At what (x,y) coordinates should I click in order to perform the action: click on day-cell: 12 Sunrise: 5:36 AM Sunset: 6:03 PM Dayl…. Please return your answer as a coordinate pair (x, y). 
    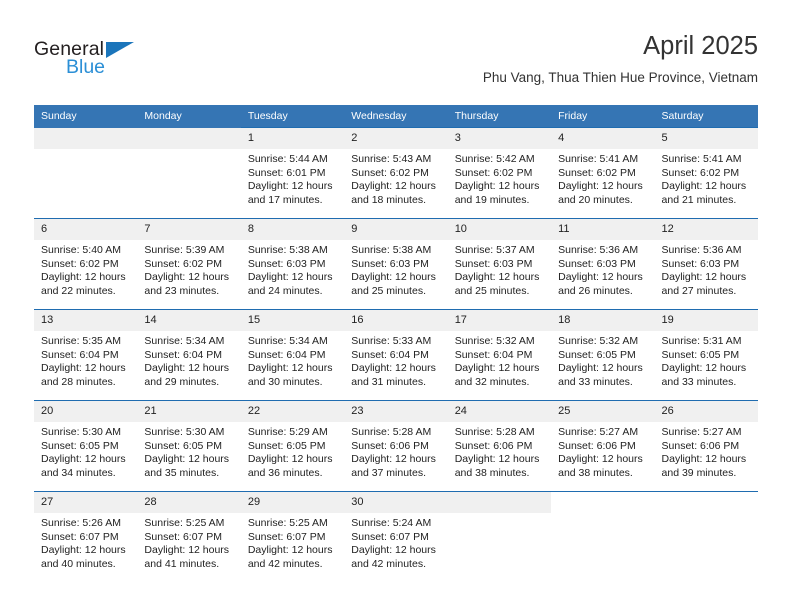
    Looking at the image, I should click on (706, 264).